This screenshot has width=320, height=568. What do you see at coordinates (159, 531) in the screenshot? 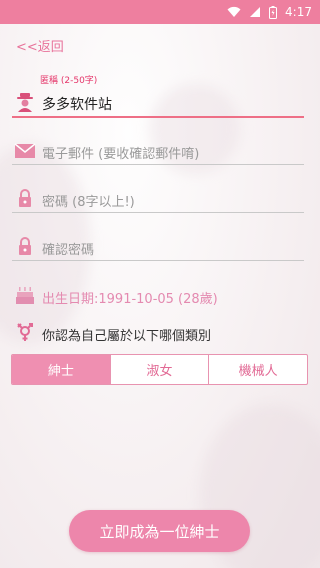
I see `submit-button: 立即成為一位紳士` at bounding box center [159, 531].